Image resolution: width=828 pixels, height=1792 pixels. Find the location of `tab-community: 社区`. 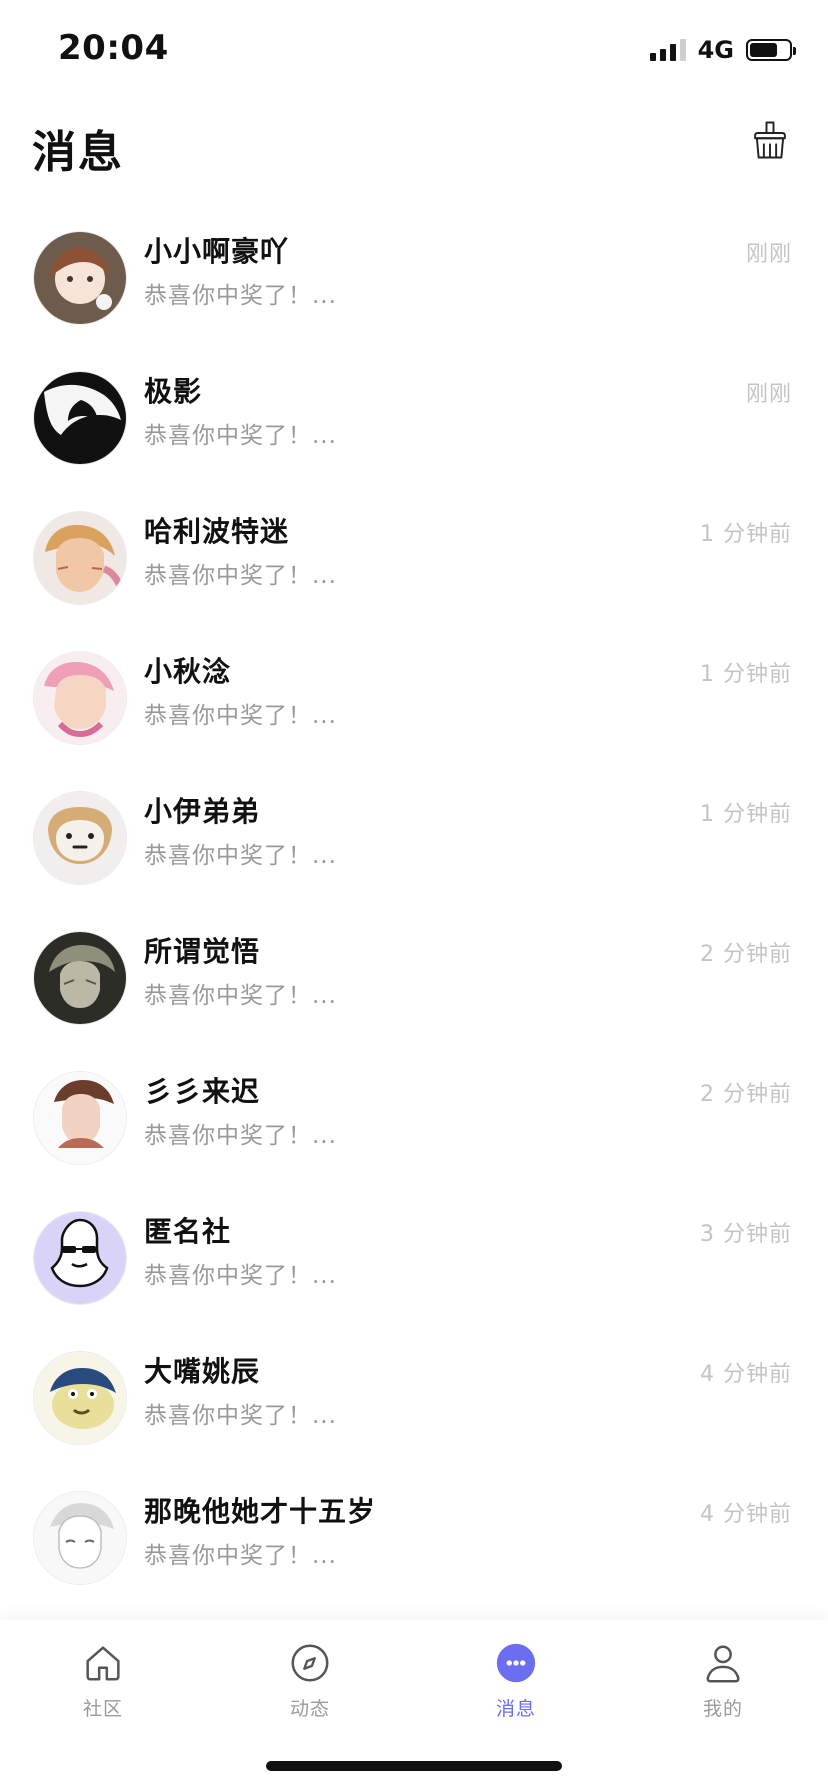

tab-community: 社区 is located at coordinates (103, 1688).